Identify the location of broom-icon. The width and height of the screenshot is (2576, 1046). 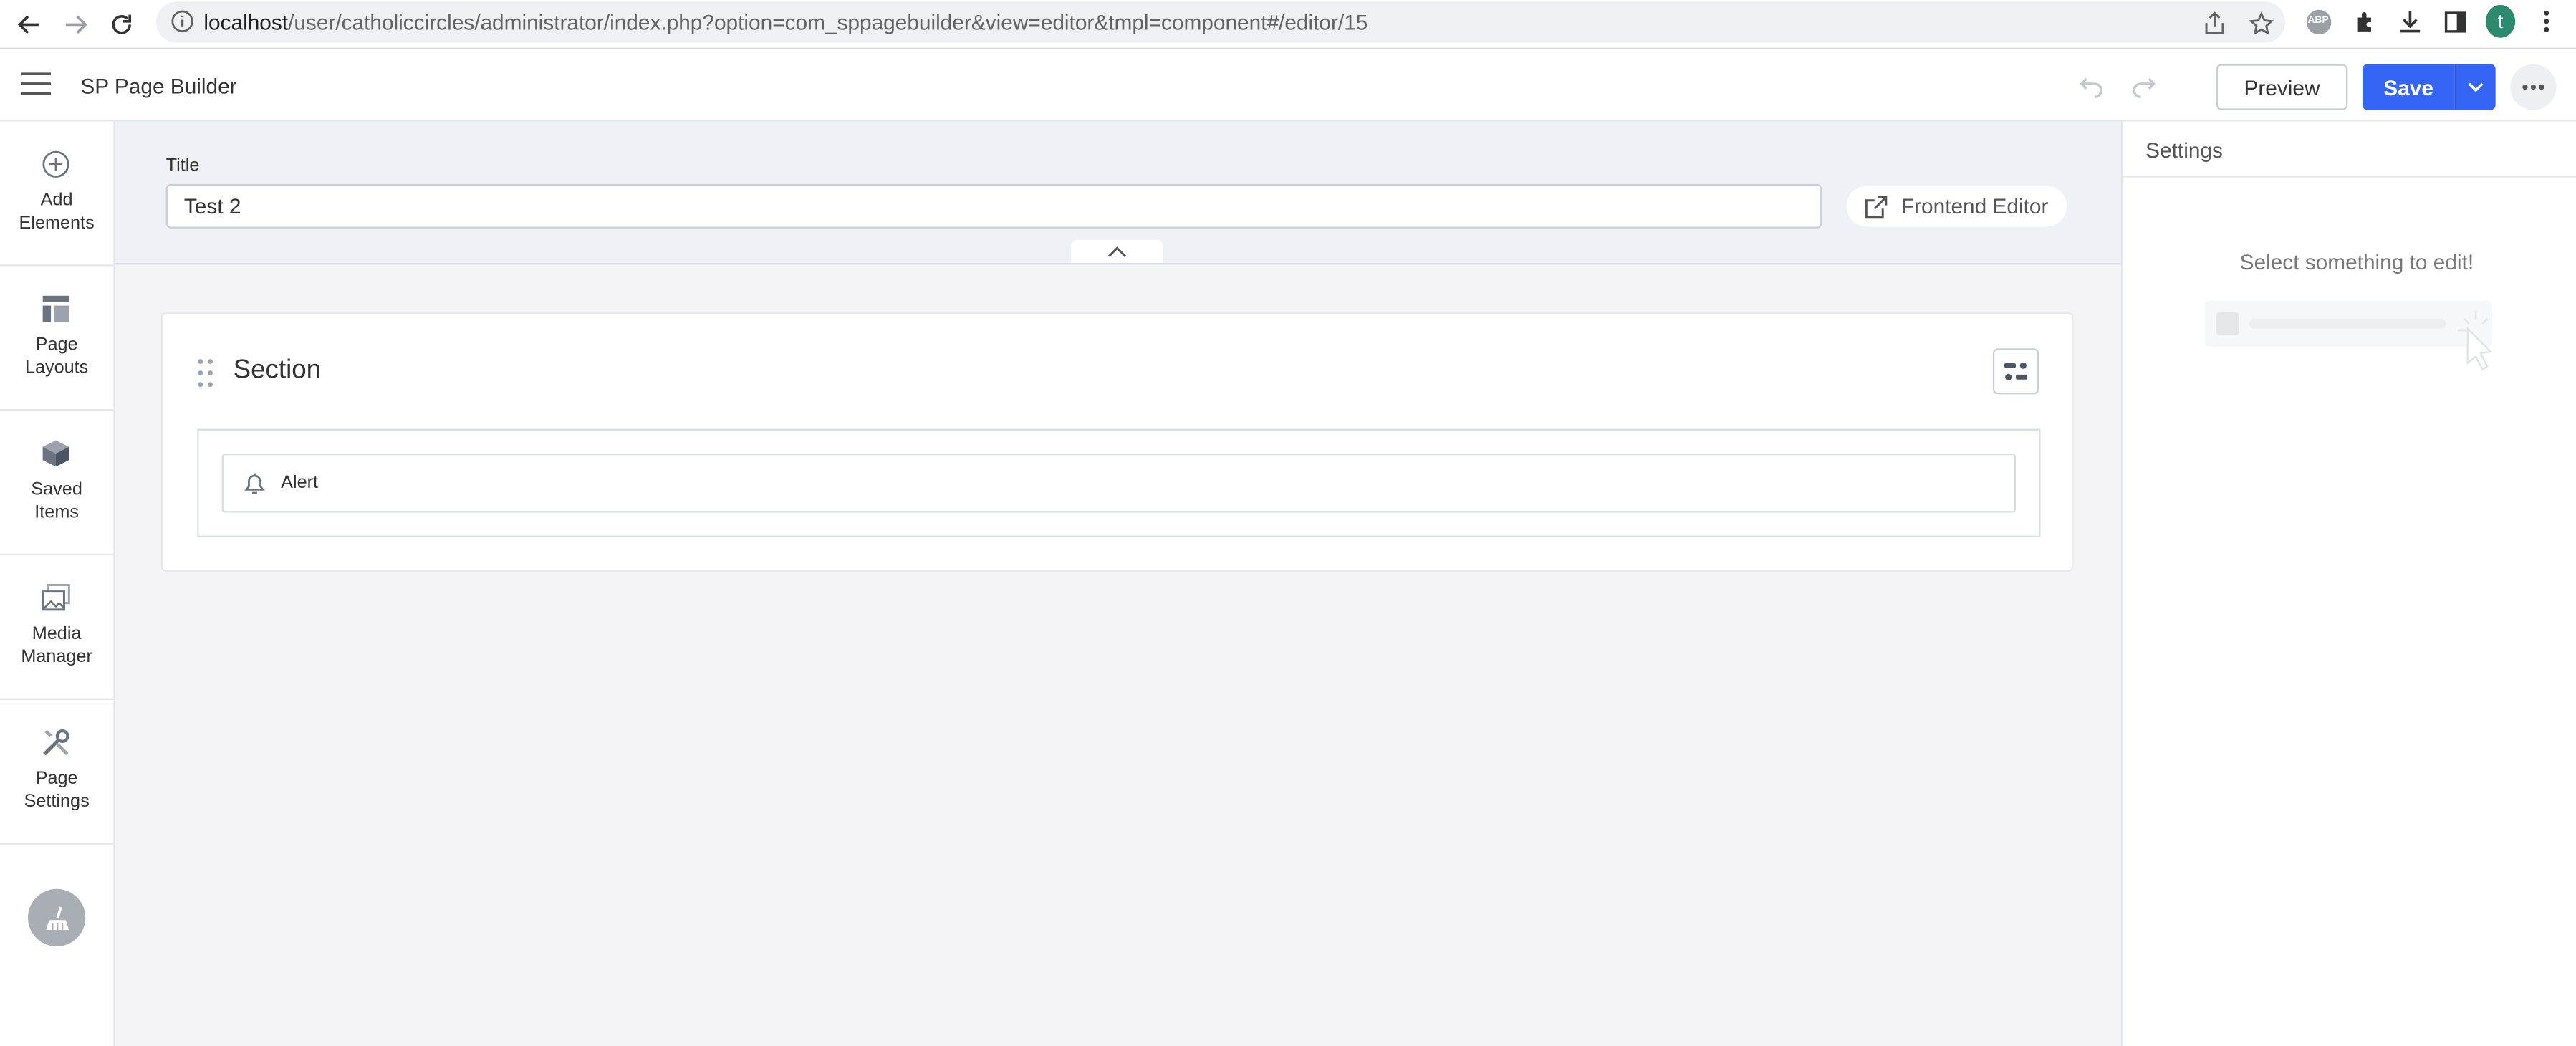
(57, 917).